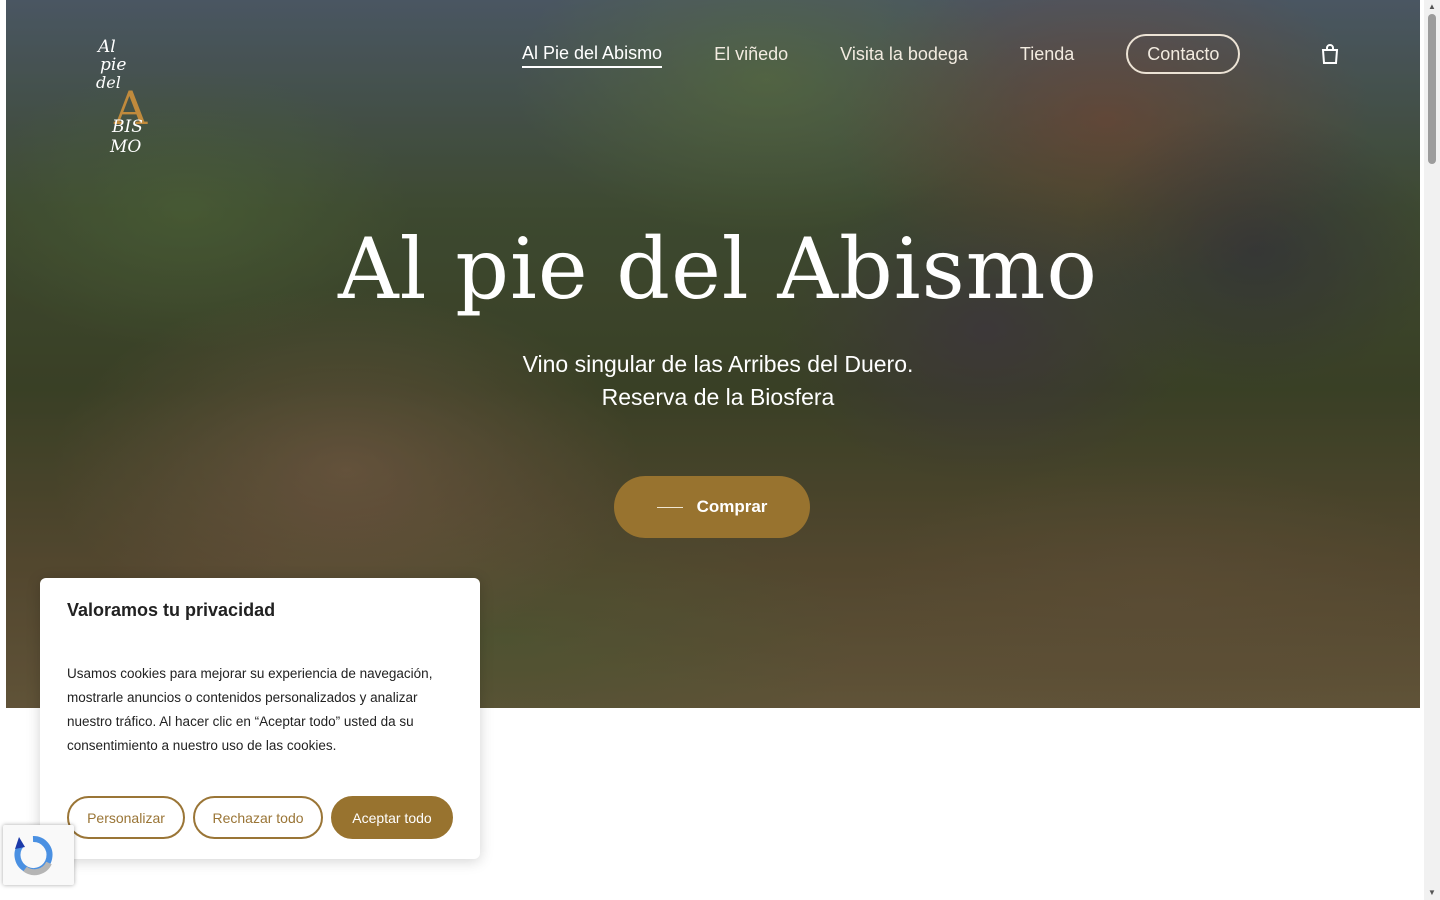 The image size is (1440, 900). Describe the element at coordinates (592, 54) in the screenshot. I see `nav-item-al-pie-del-abismo: Al Pie del Abismo` at that location.